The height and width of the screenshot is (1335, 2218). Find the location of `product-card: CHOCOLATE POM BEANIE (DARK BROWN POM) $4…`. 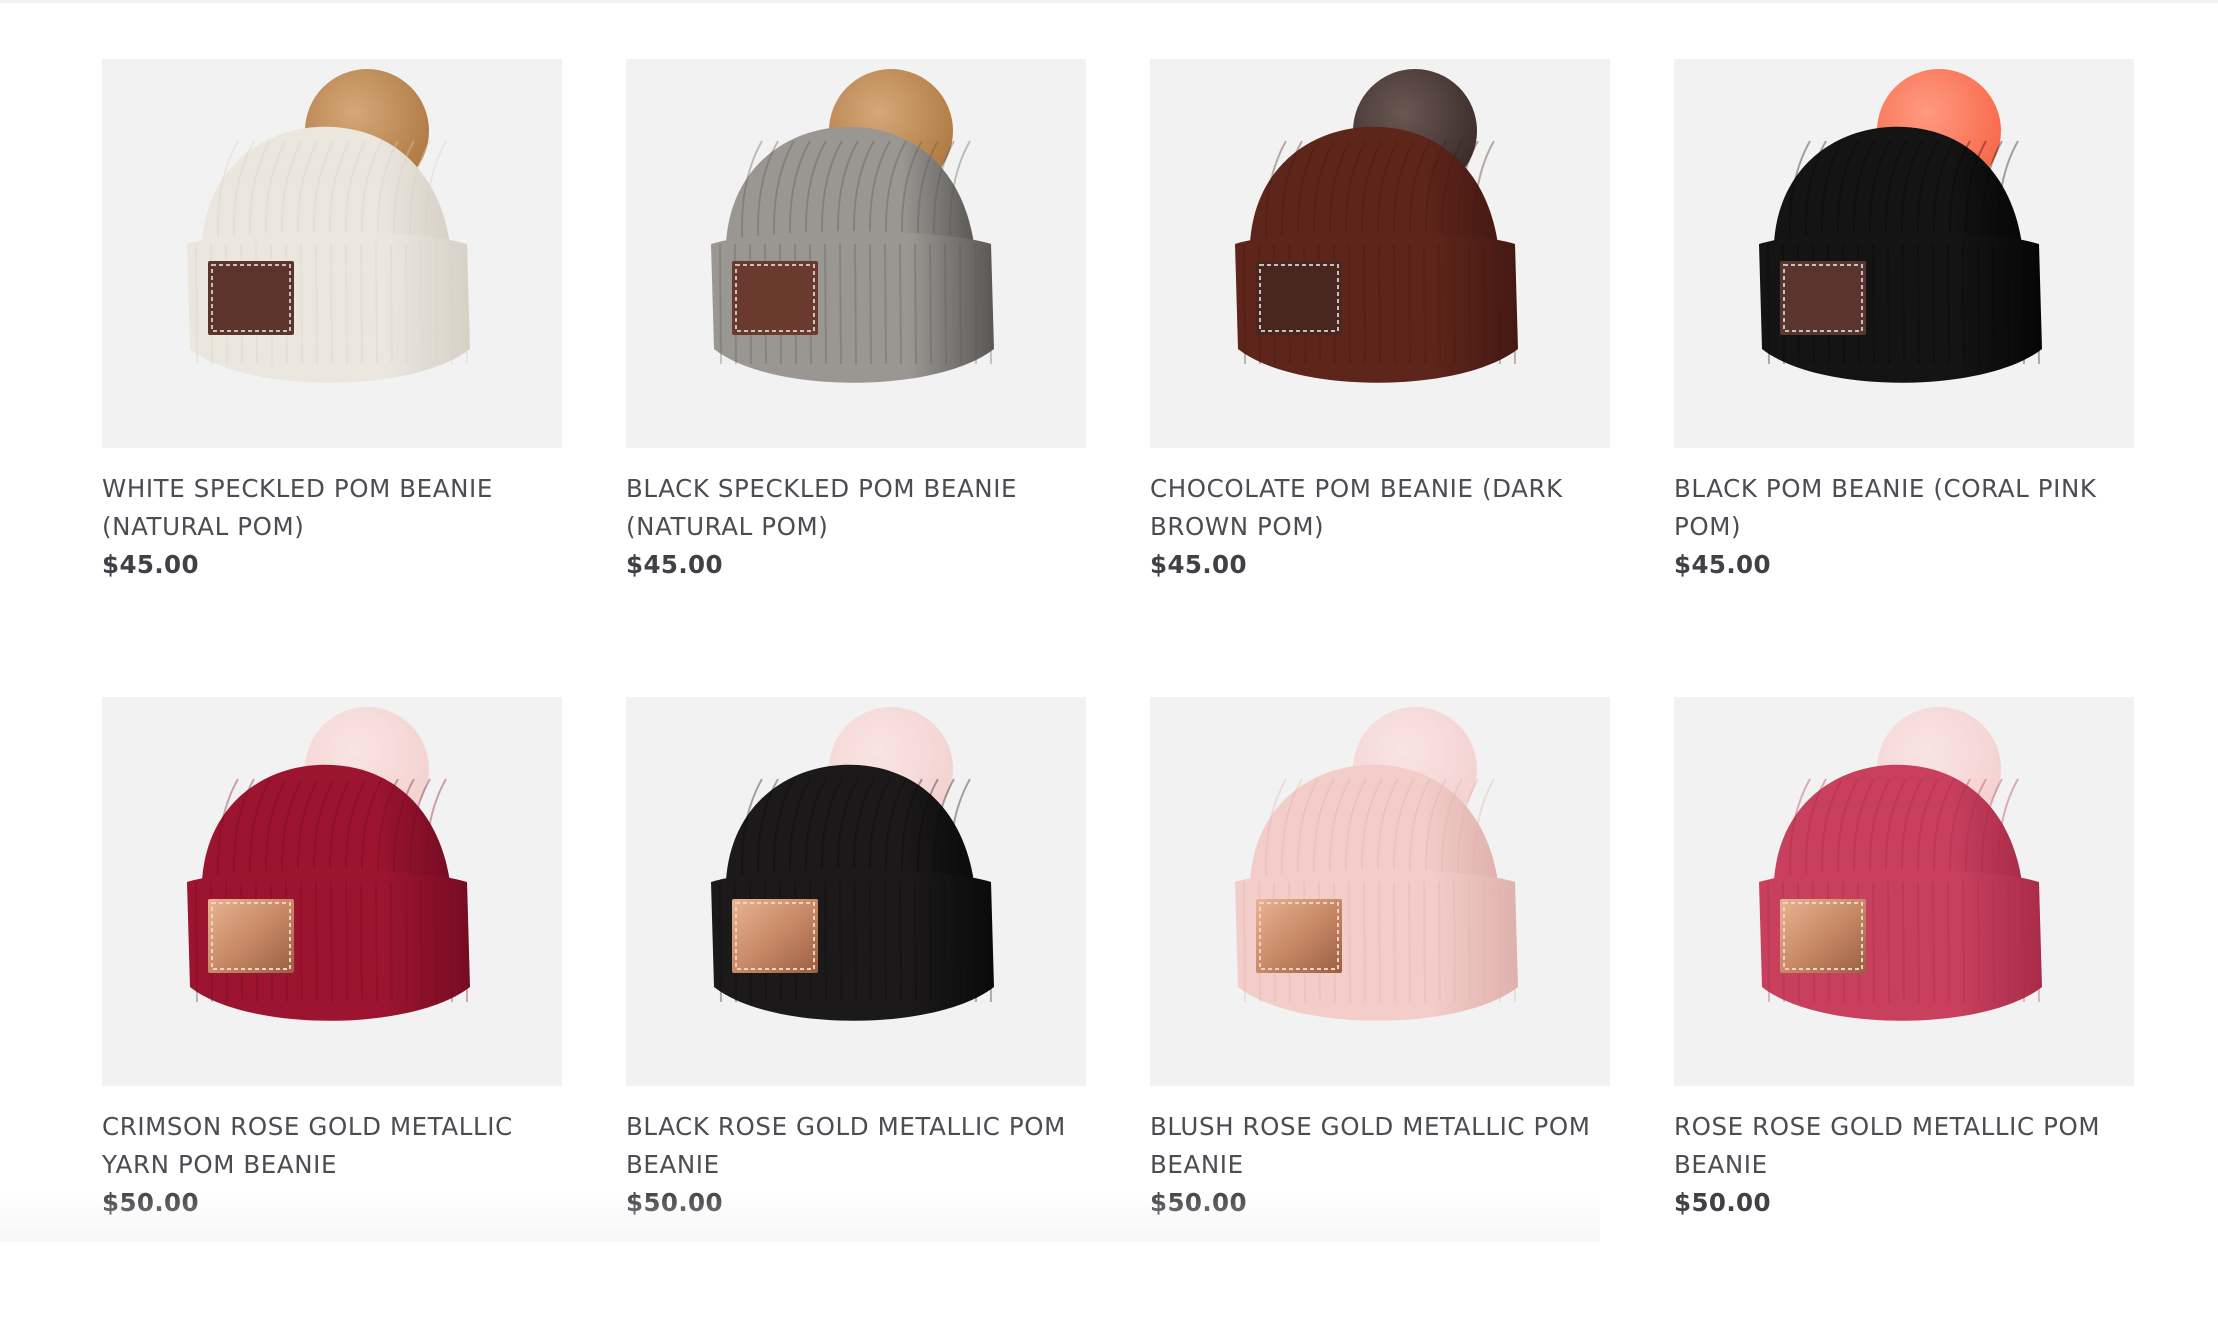

product-card: CHOCOLATE POM BEANIE (DARK BROWN POM) $4… is located at coordinates (1380, 378).